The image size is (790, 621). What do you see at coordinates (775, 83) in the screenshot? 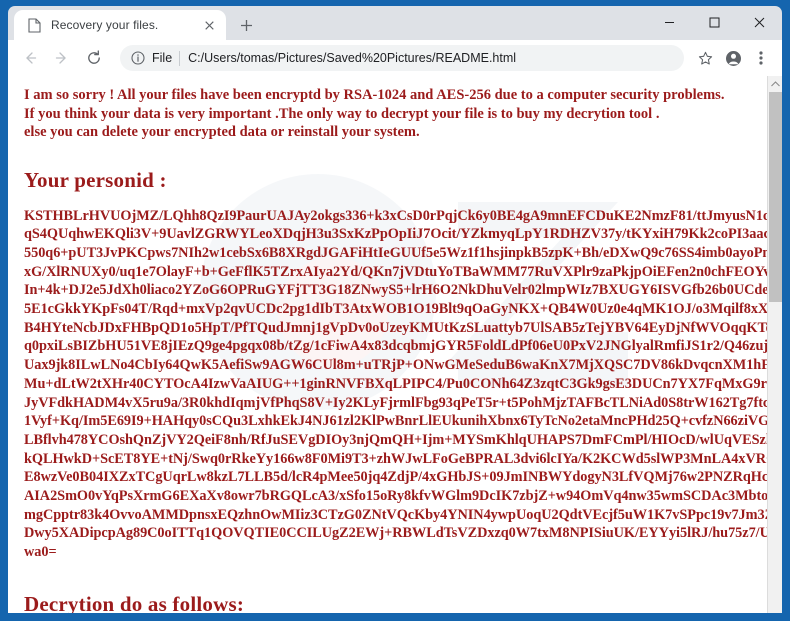
I see `scroll-up-arrow-icon` at bounding box center [775, 83].